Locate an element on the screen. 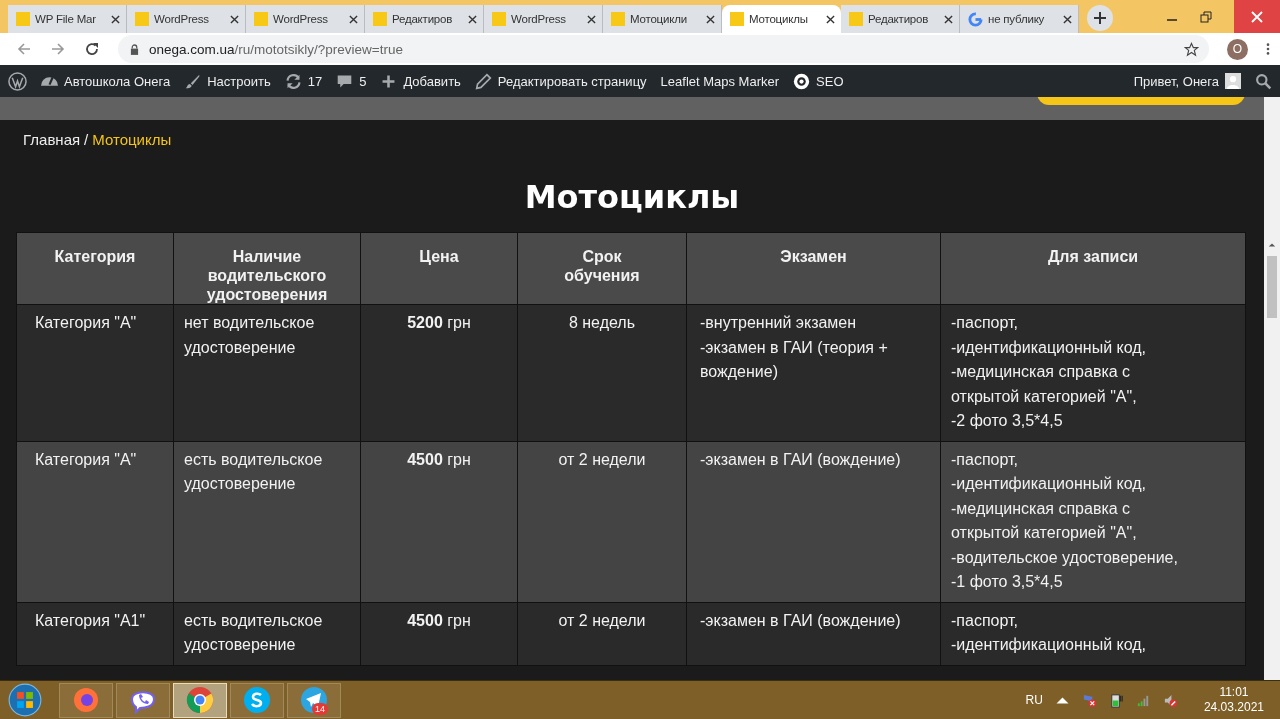  fox-globe-icon is located at coordinates (86, 700).